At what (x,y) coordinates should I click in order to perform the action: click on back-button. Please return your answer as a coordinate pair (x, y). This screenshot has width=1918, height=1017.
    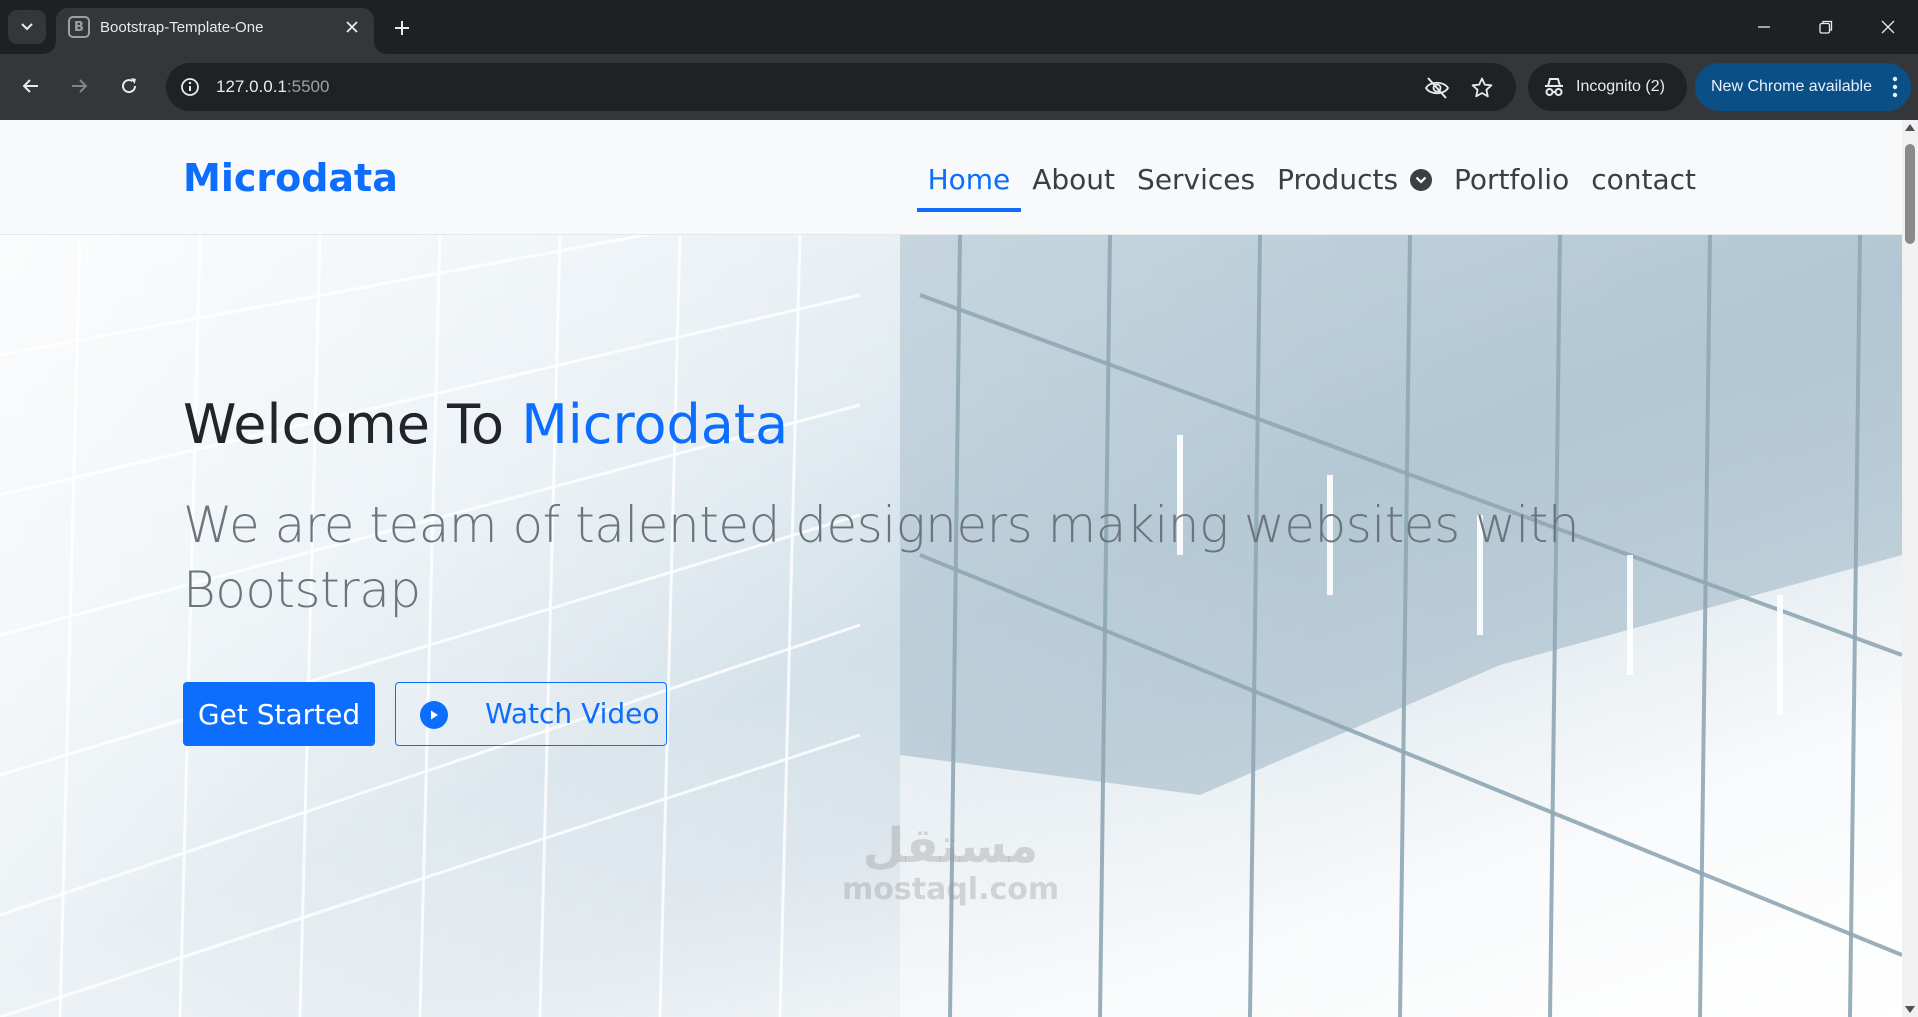
    Looking at the image, I should click on (31, 86).